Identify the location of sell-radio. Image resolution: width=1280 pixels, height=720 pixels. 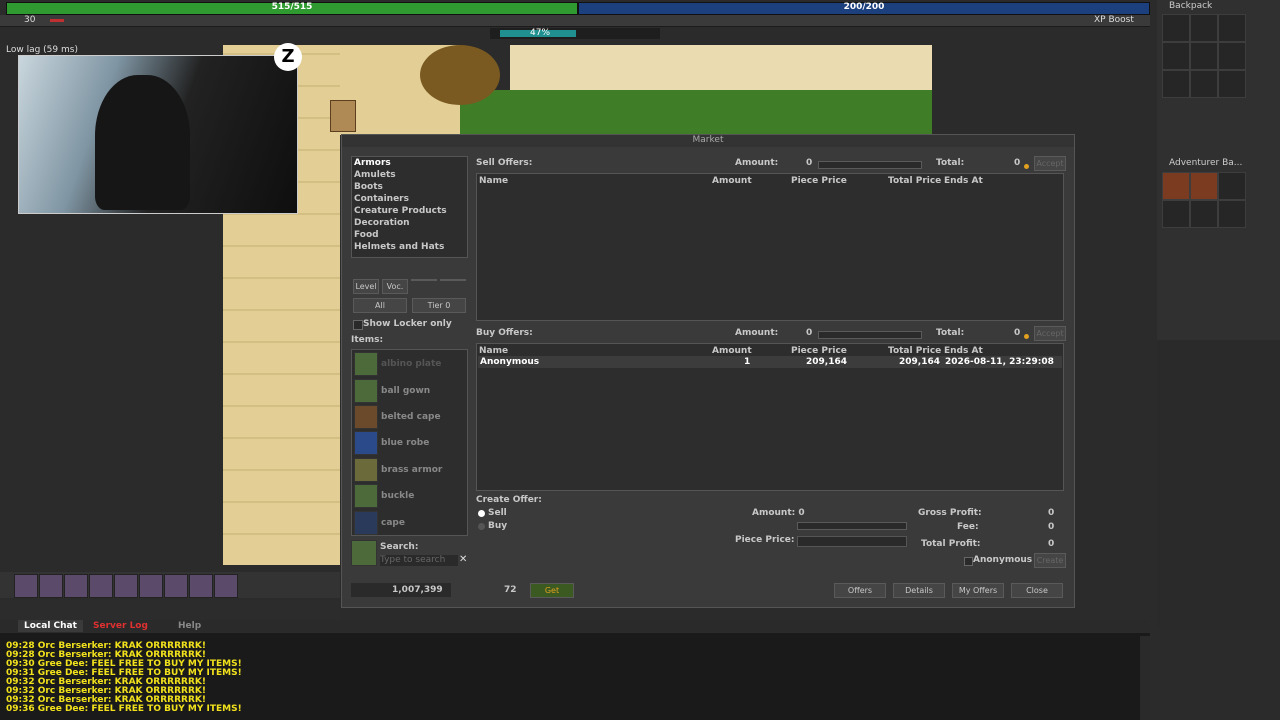
(481, 513).